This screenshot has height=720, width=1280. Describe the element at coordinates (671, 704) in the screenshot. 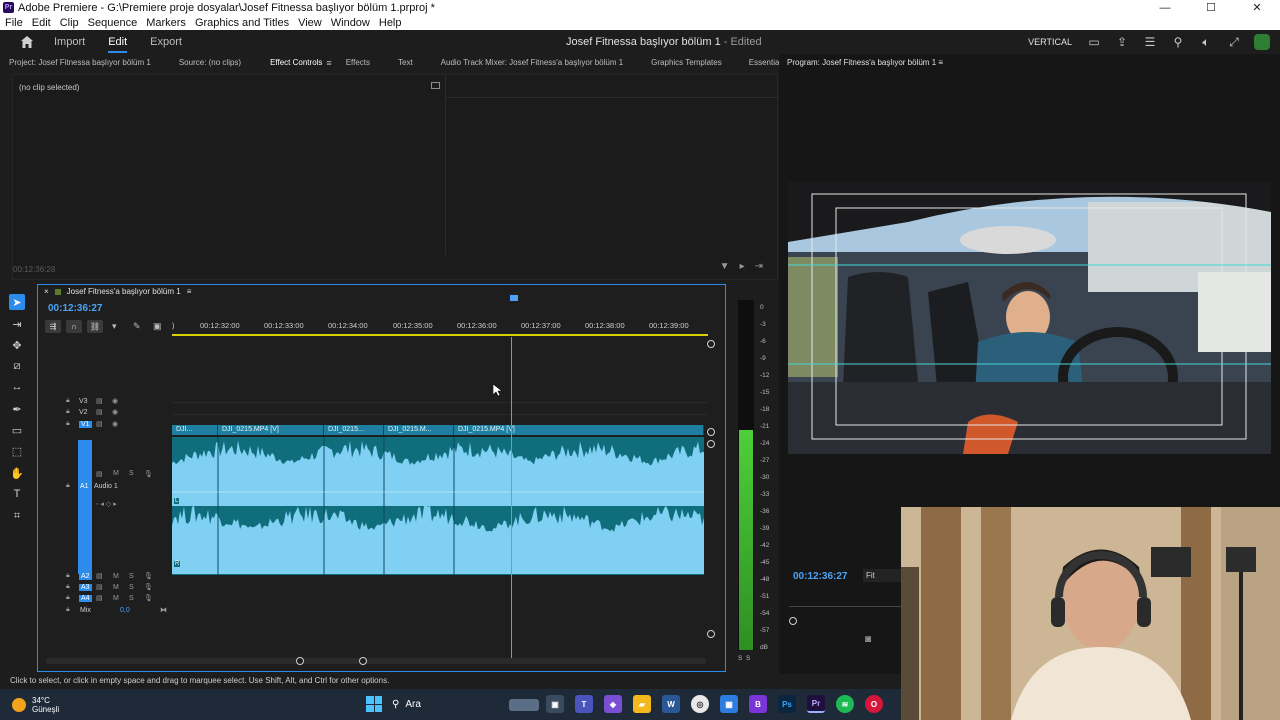

I see `word-icon: W` at that location.